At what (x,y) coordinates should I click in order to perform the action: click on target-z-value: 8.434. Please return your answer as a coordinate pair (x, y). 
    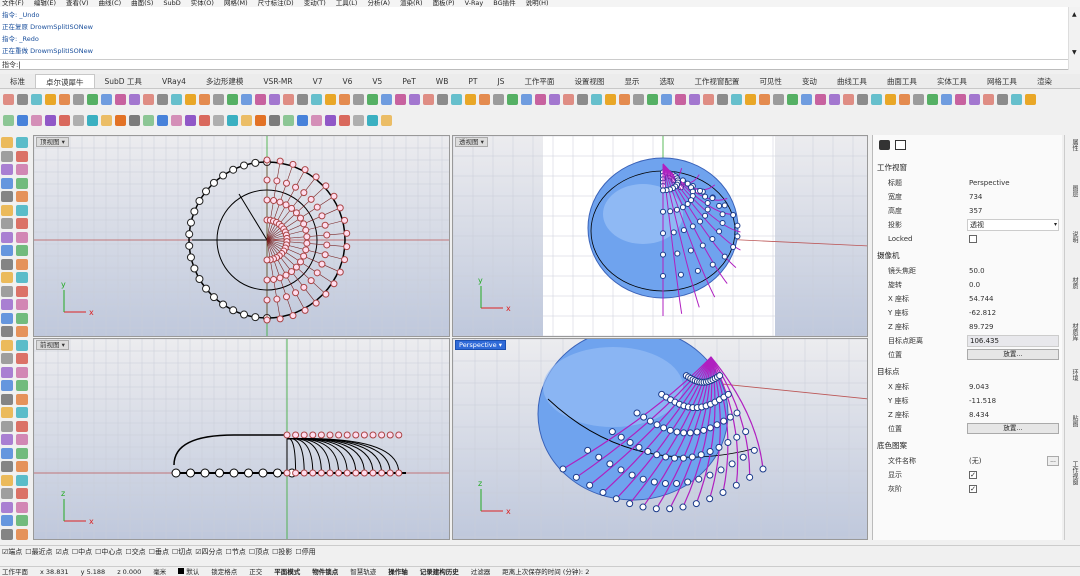
    Looking at the image, I should click on (979, 415).